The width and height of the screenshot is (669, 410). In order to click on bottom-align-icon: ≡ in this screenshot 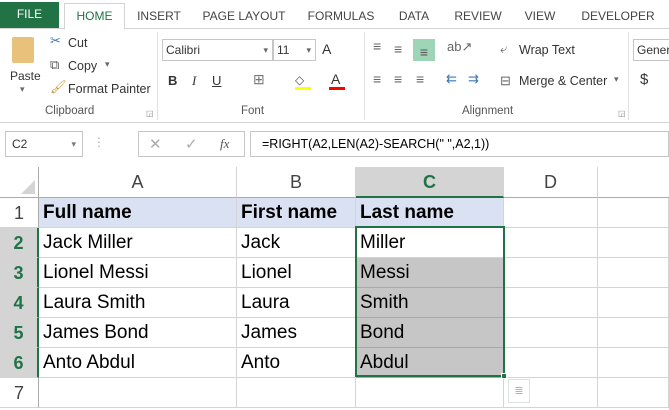, I will do `click(424, 50)`.